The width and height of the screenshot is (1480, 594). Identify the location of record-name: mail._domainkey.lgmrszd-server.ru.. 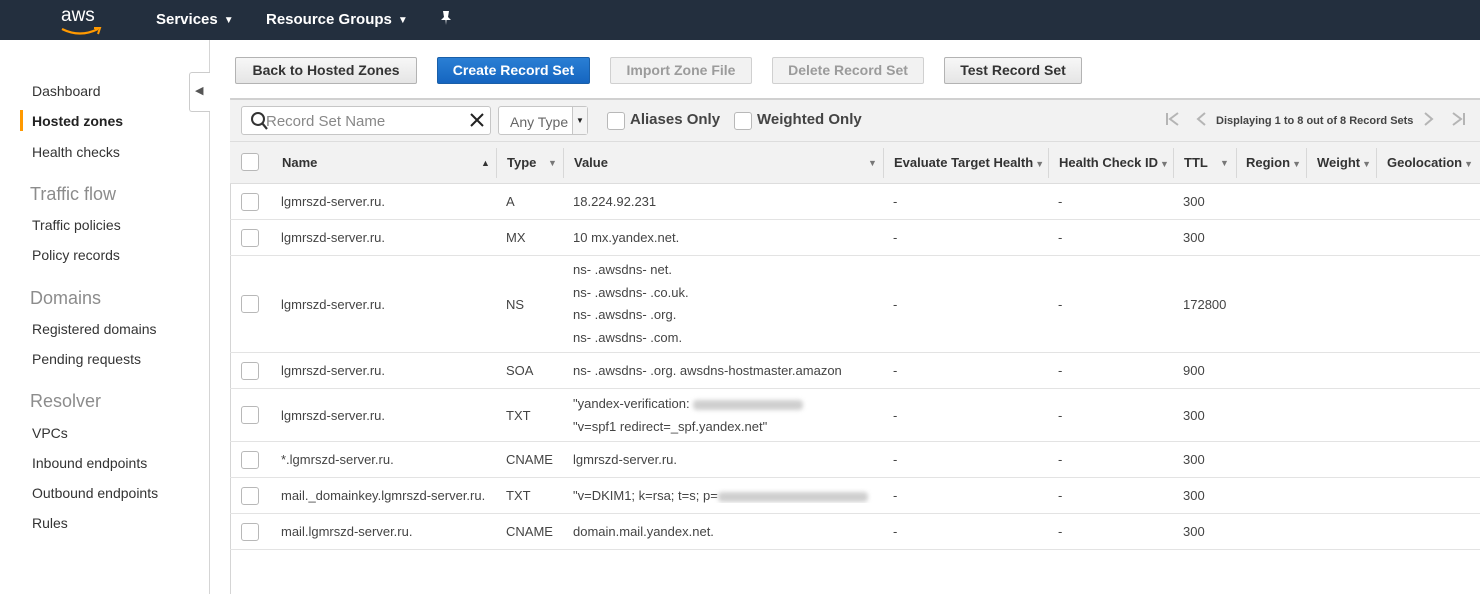
(383, 495).